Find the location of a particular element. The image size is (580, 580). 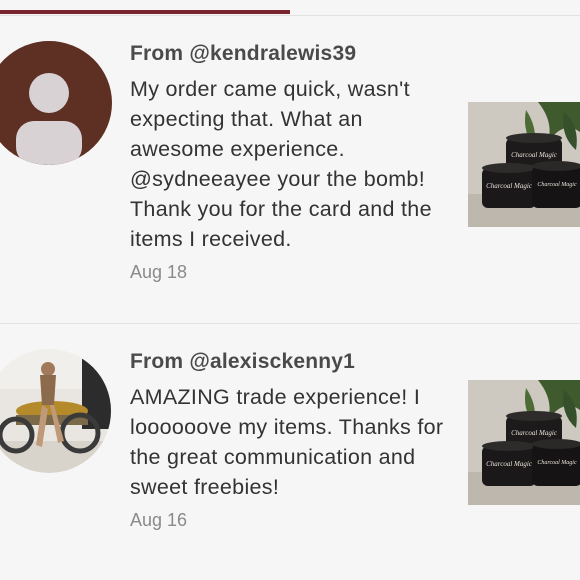

review-date: Aug 16 is located at coordinates (159, 520).